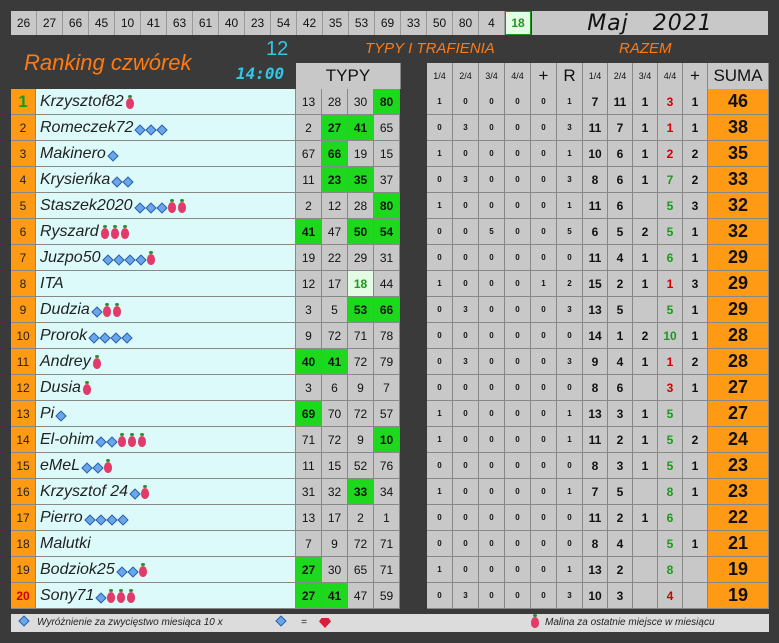 The width and height of the screenshot is (779, 643). I want to click on player-name-cell: Krysieńka, so click(166, 180).